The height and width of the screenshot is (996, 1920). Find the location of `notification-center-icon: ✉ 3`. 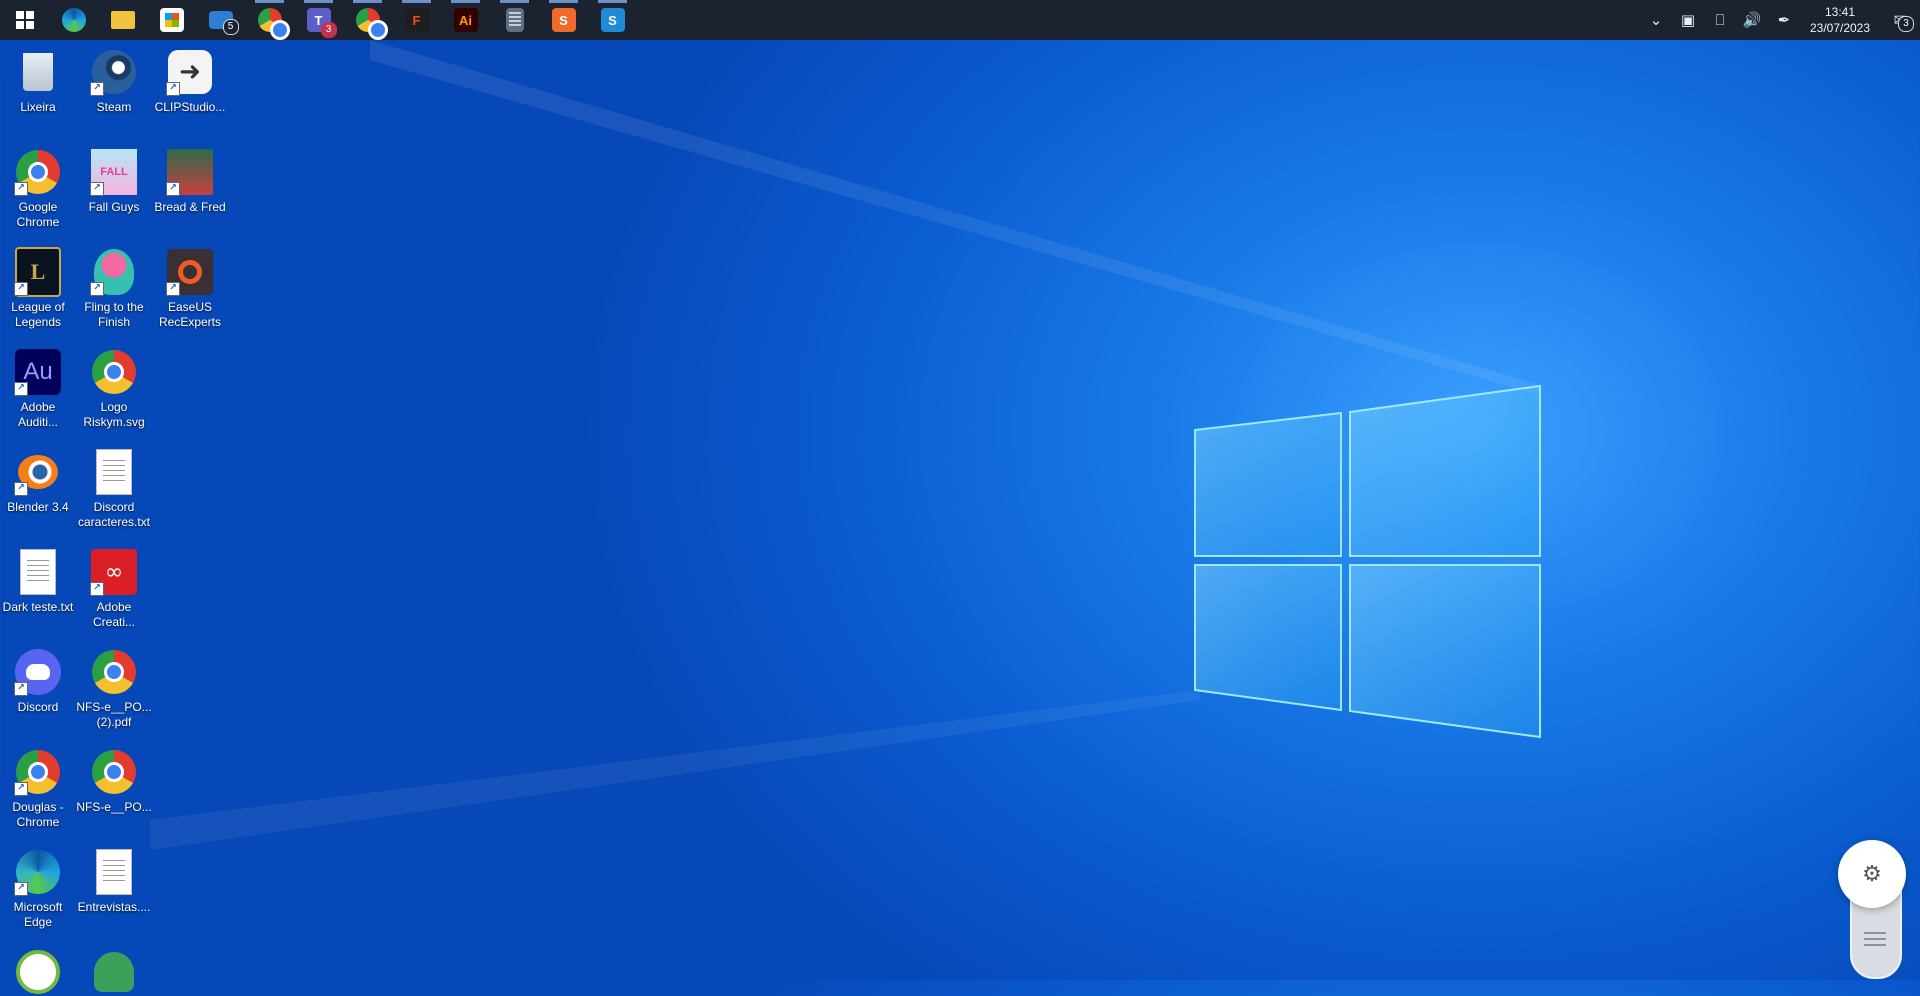

notification-center-icon: ✉ 3 is located at coordinates (1900, 20).